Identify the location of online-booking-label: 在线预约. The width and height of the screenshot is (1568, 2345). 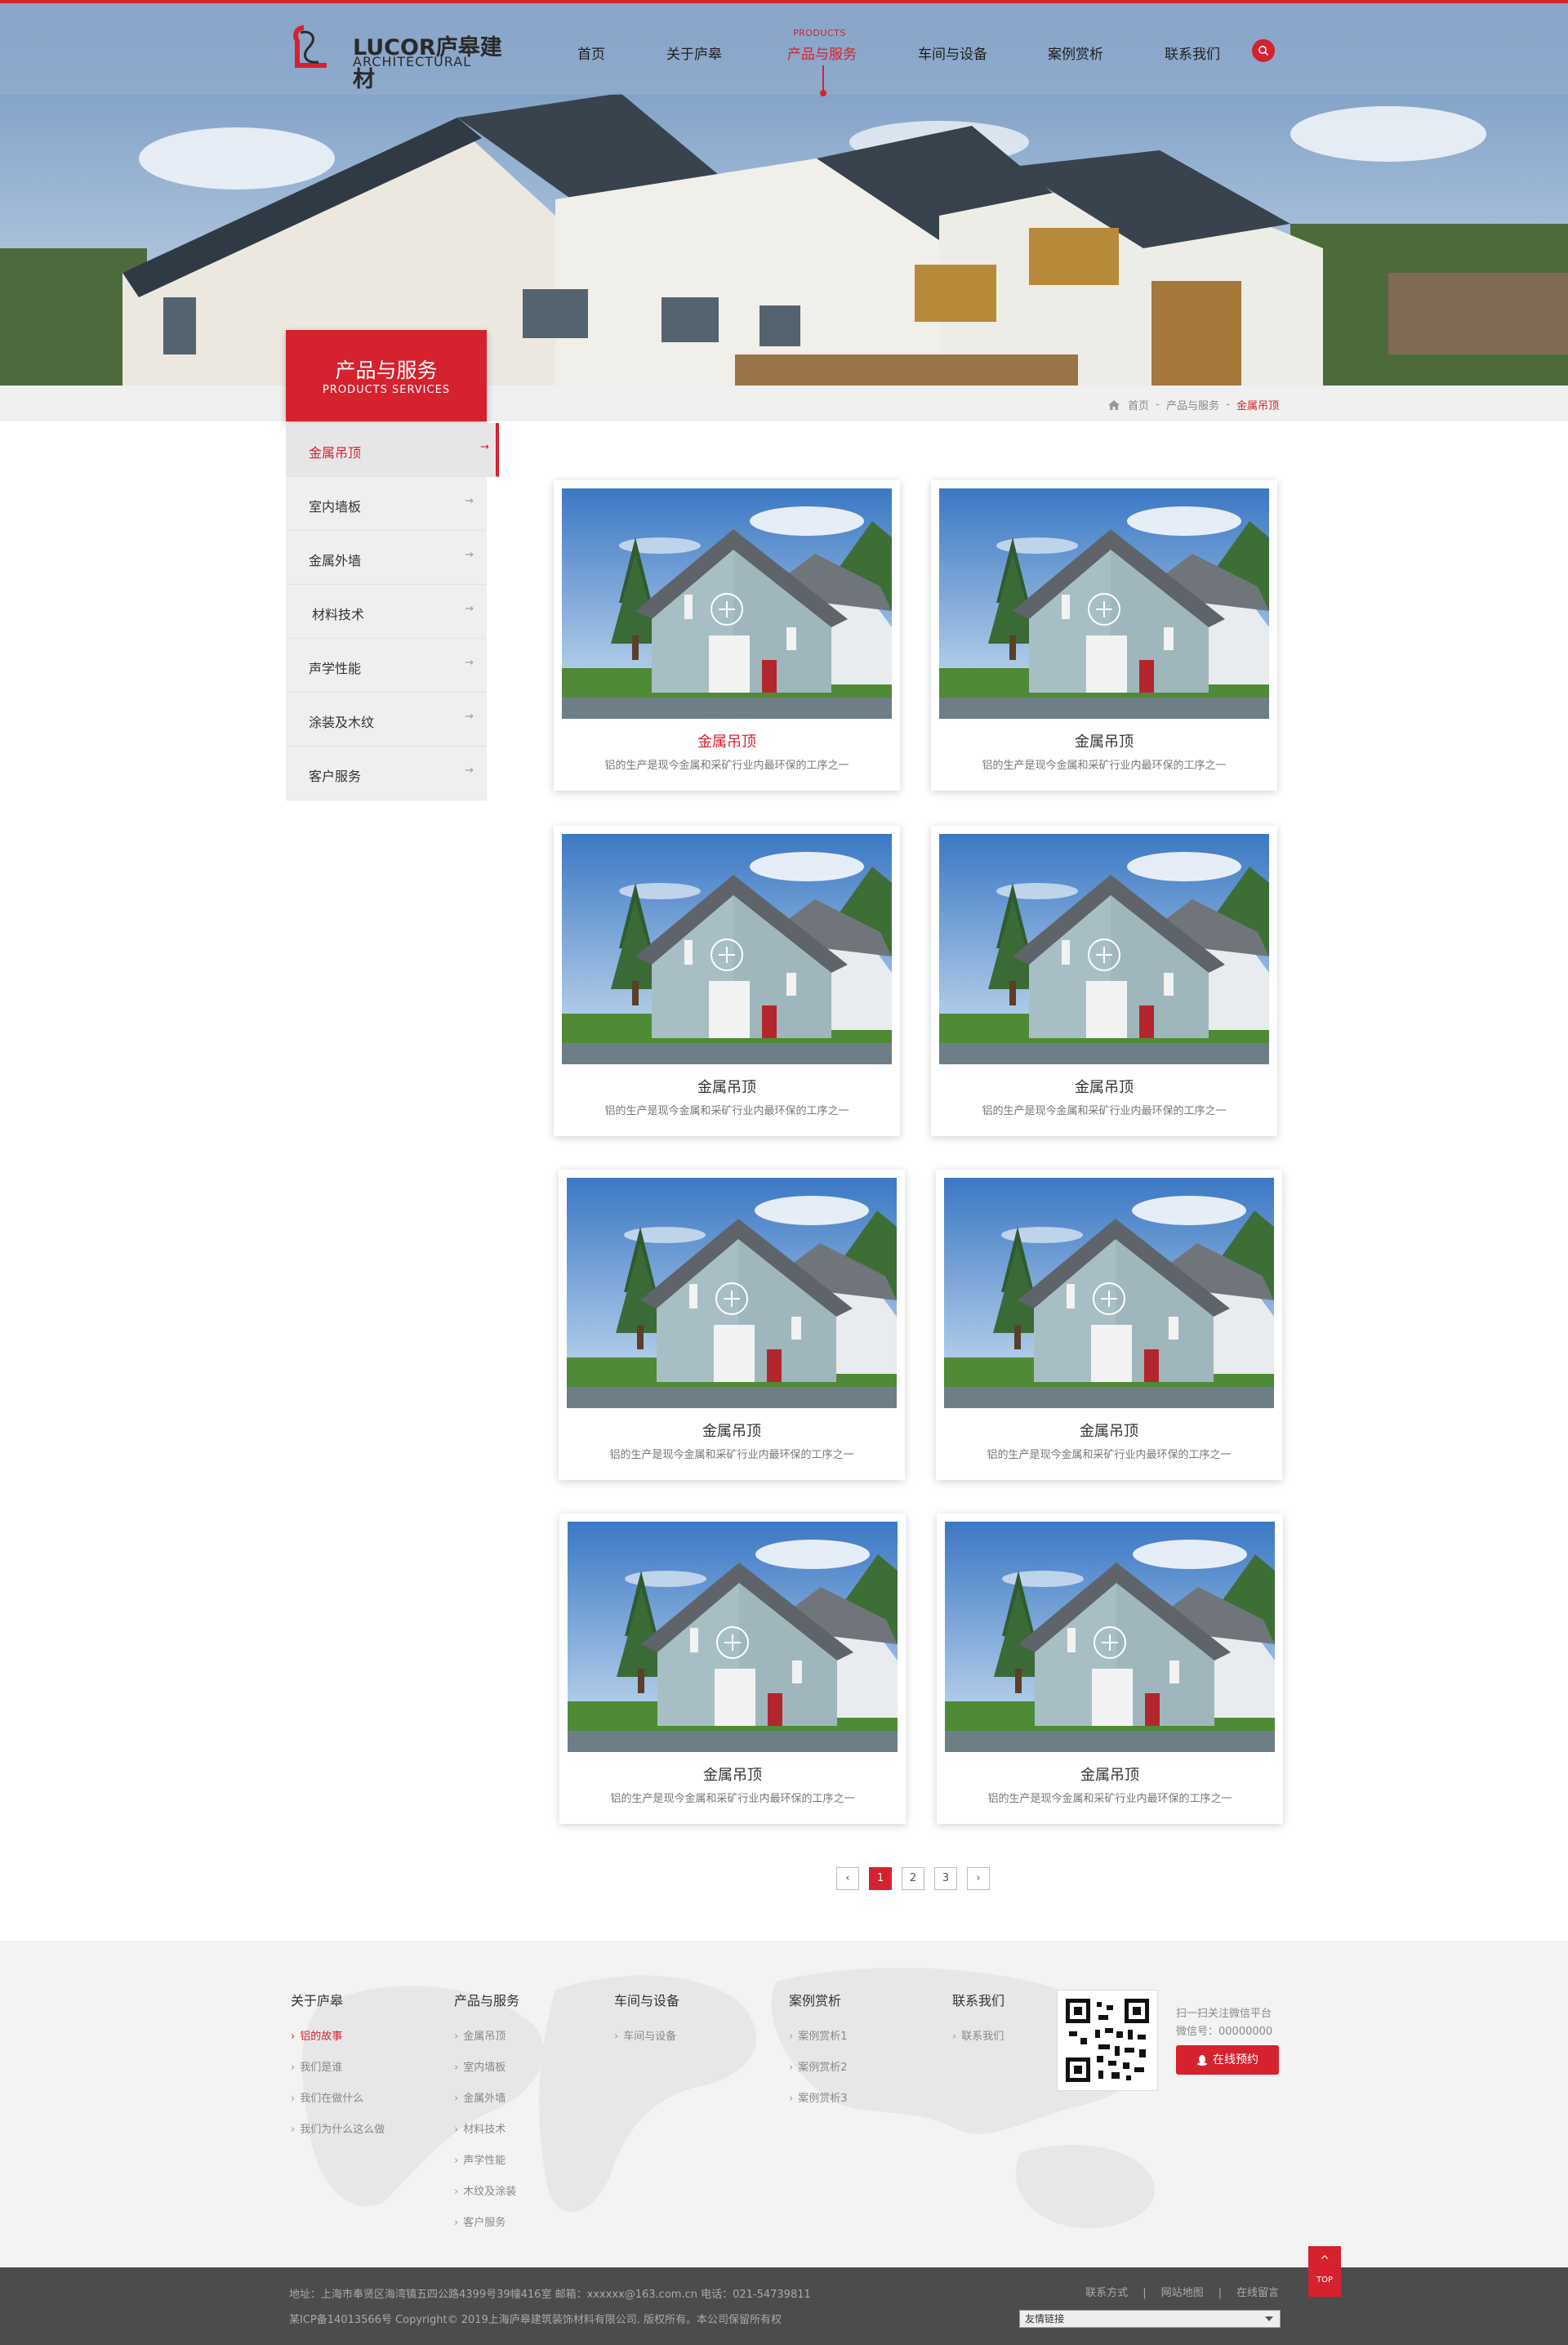
(1235, 2059).